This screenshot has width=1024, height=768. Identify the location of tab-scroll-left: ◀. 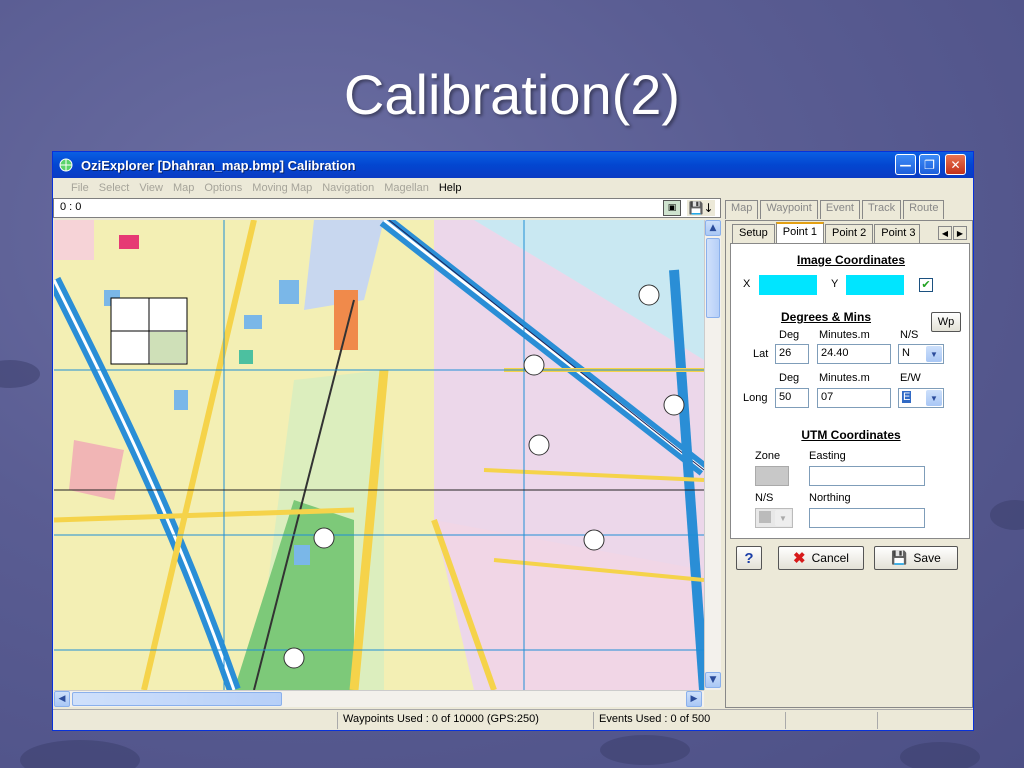
(945, 233).